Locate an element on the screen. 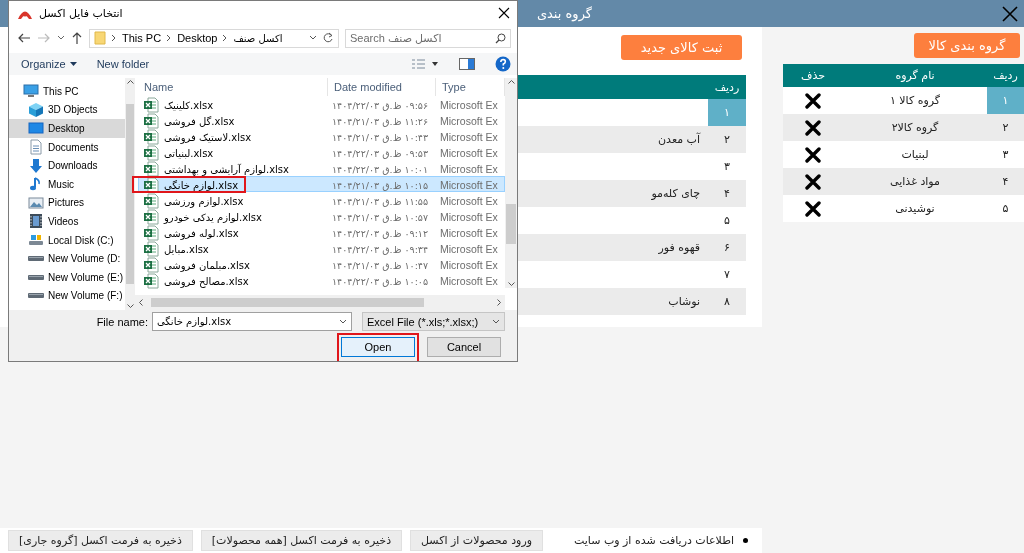 The height and width of the screenshot is (553, 1024). table-row: لبنیات ۳ is located at coordinates (903, 154).